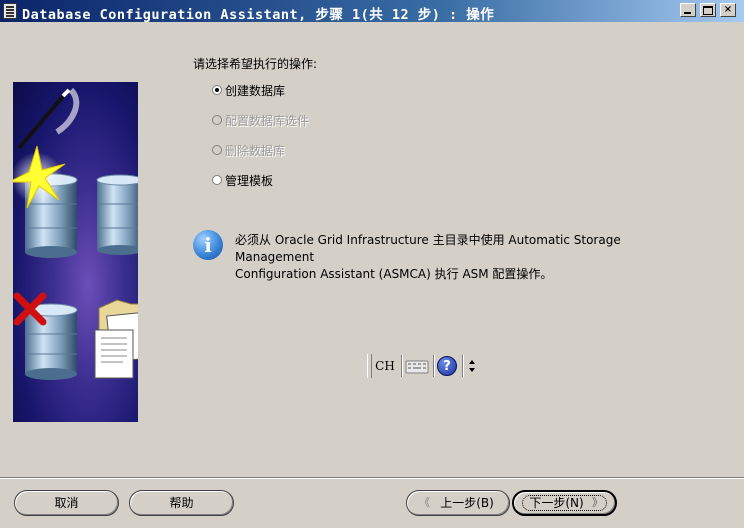 The height and width of the screenshot is (528, 744). Describe the element at coordinates (181, 503) in the screenshot. I see `help-button: 帮助` at that location.